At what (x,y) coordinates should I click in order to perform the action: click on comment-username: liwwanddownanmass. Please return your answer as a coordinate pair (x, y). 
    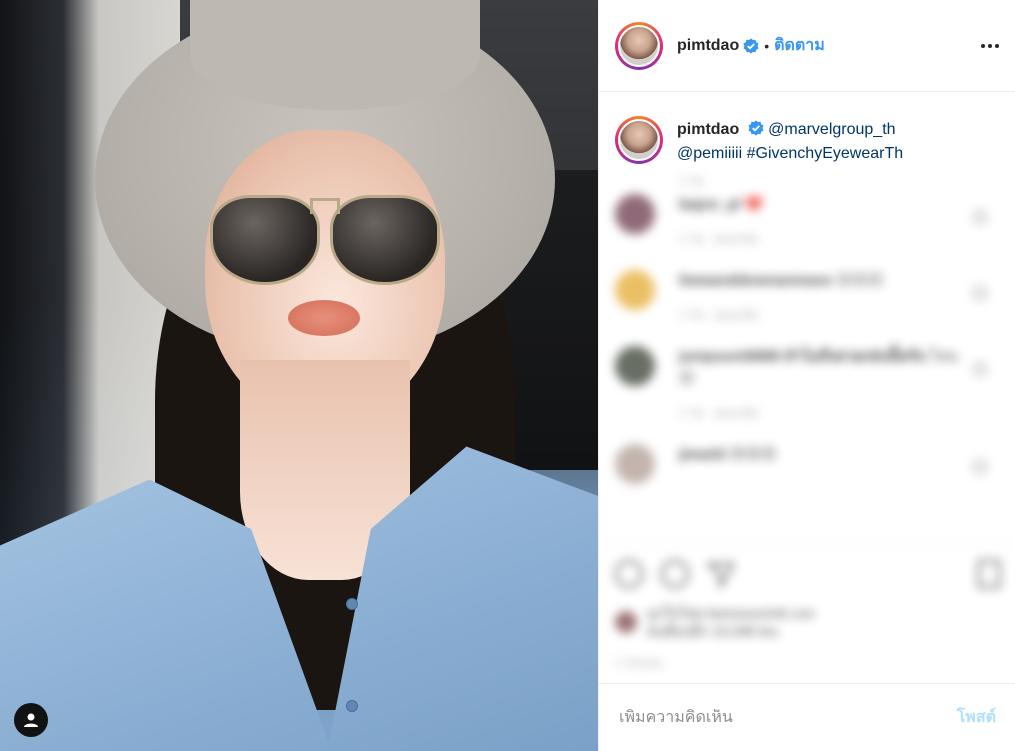
    Looking at the image, I should click on (755, 280).